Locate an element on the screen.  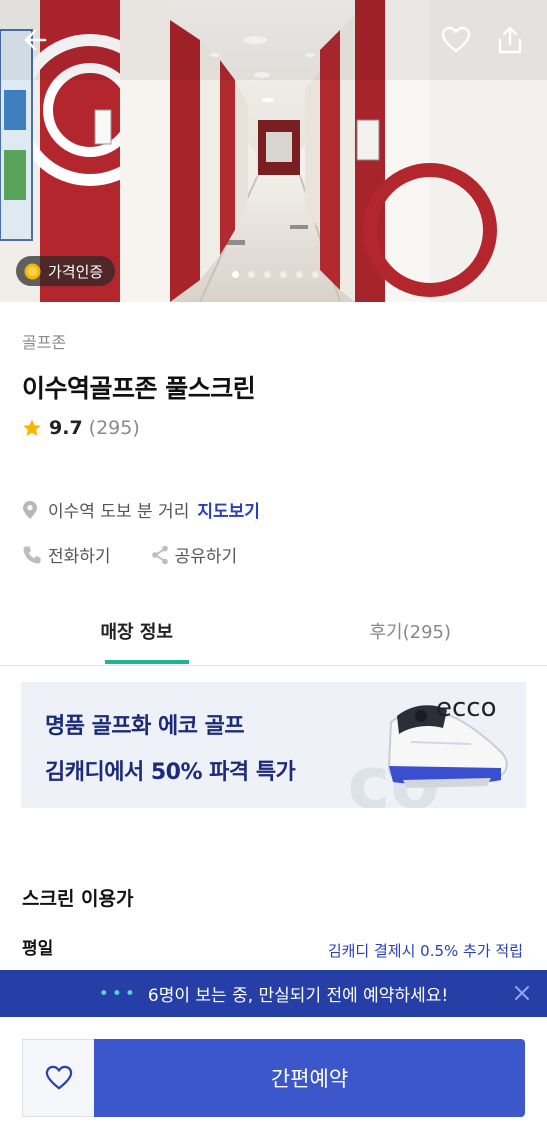
store-name: 이수역골프존 풀스크린 is located at coordinates (139, 388).